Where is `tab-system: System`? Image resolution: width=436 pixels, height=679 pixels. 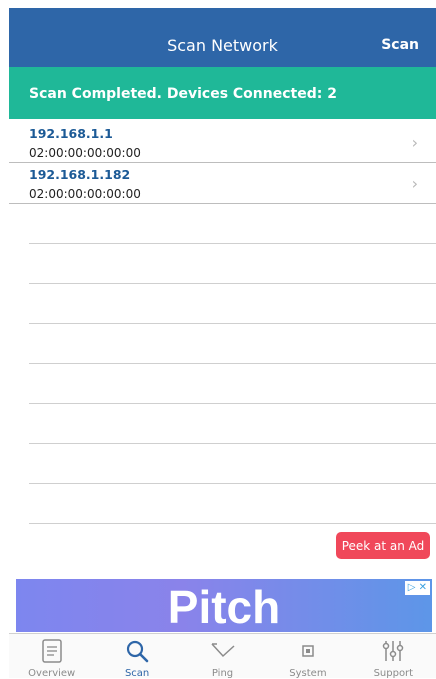 tab-system: System is located at coordinates (307, 656).